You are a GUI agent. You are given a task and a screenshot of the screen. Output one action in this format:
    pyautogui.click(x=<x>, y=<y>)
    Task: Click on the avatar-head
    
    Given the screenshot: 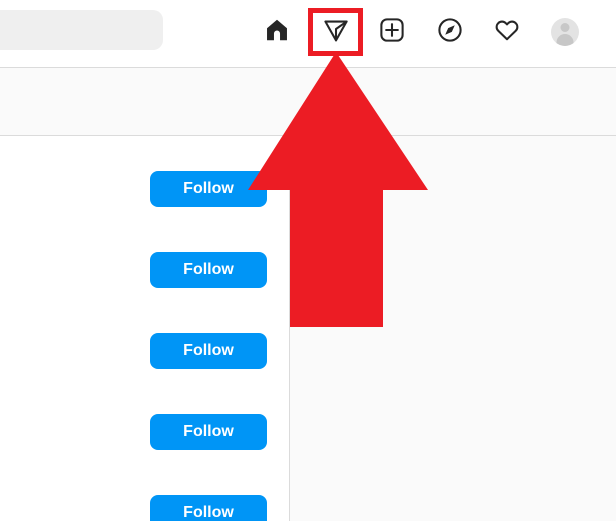 What is the action you would take?
    pyautogui.click(x=565, y=27)
    